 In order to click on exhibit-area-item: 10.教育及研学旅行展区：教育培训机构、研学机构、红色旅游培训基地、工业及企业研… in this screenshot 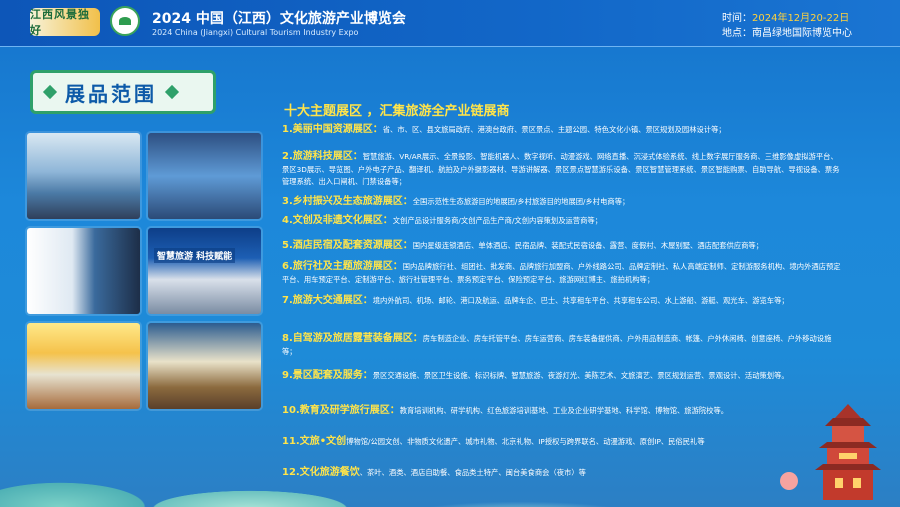, I will do `click(505, 410)`.